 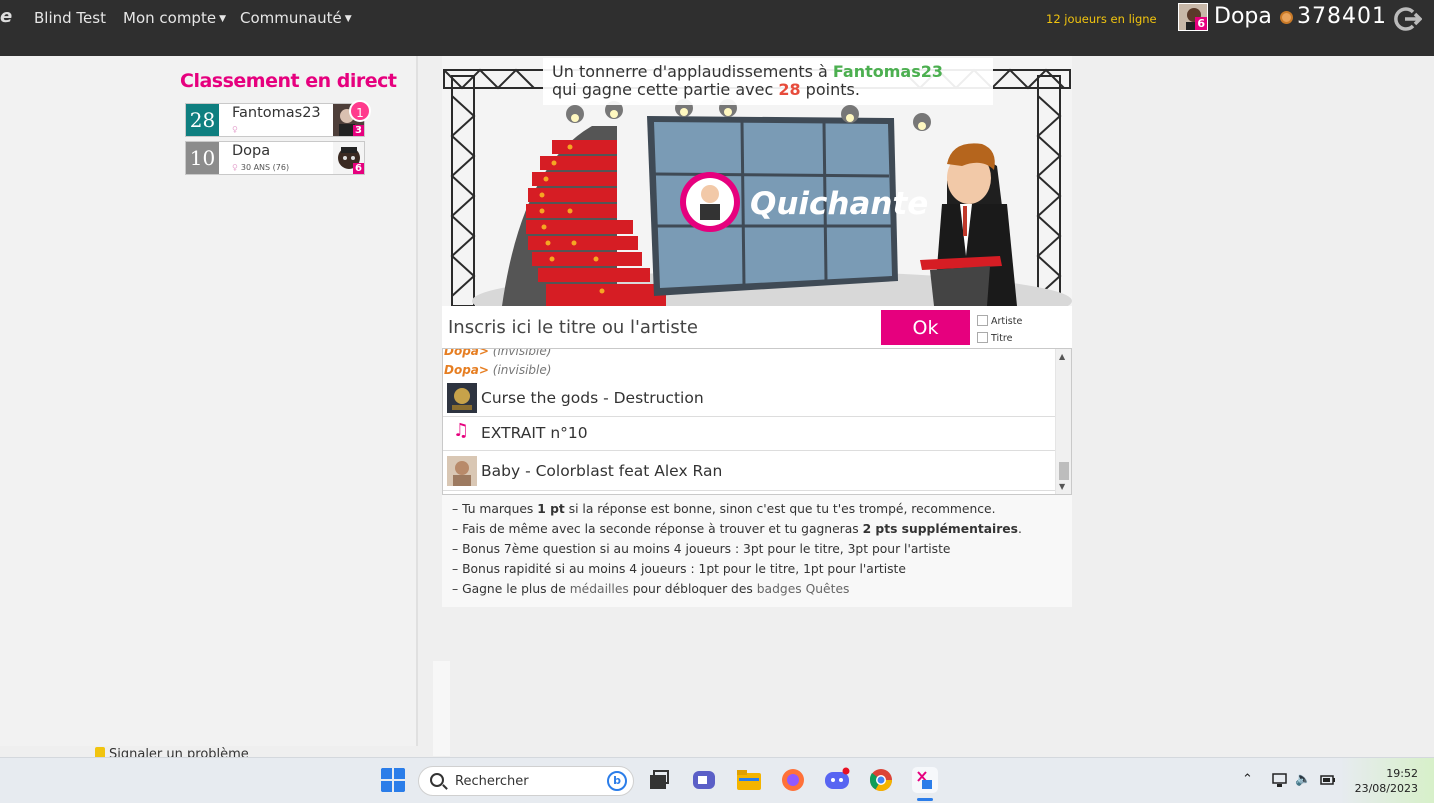 I want to click on clock-time: 19:52, so click(x=1402, y=773).